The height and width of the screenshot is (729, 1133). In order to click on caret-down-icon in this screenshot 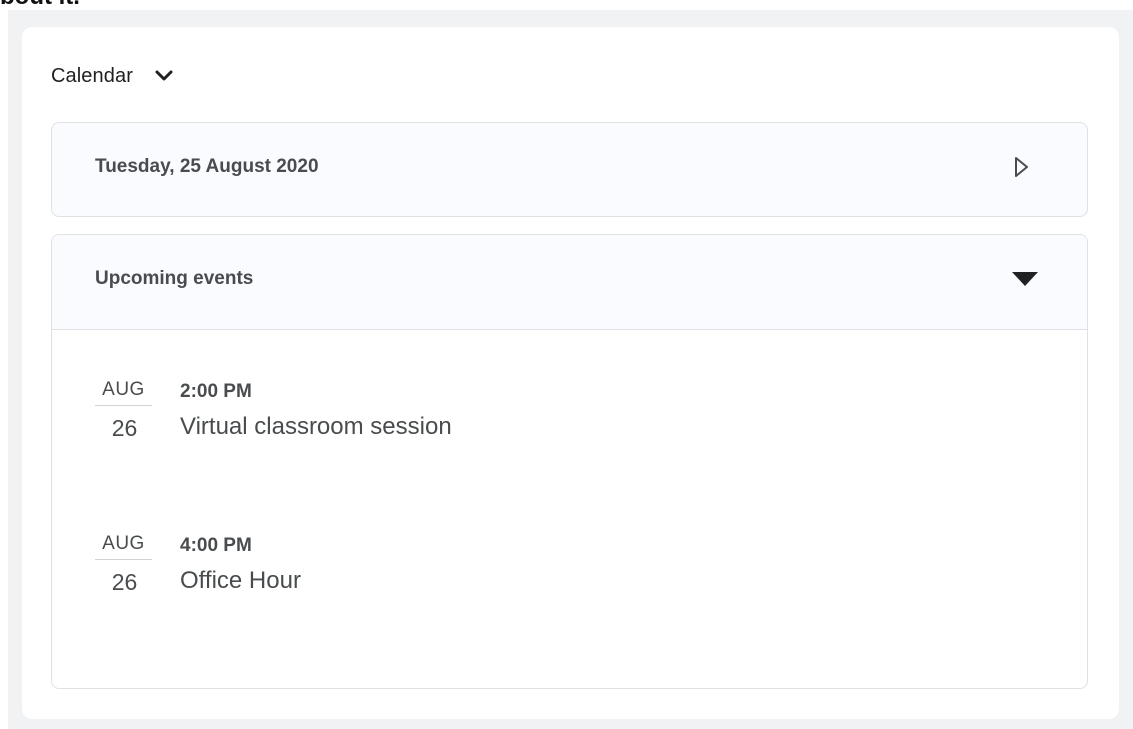, I will do `click(1025, 279)`.